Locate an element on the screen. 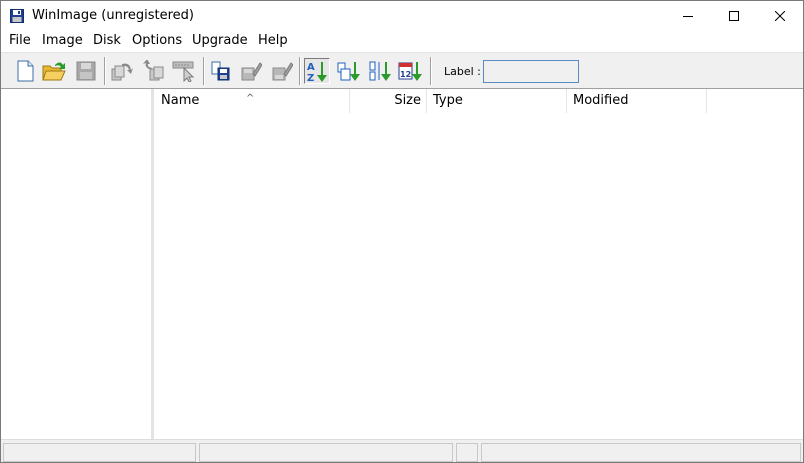  cursor-select-icon is located at coordinates (183, 71).